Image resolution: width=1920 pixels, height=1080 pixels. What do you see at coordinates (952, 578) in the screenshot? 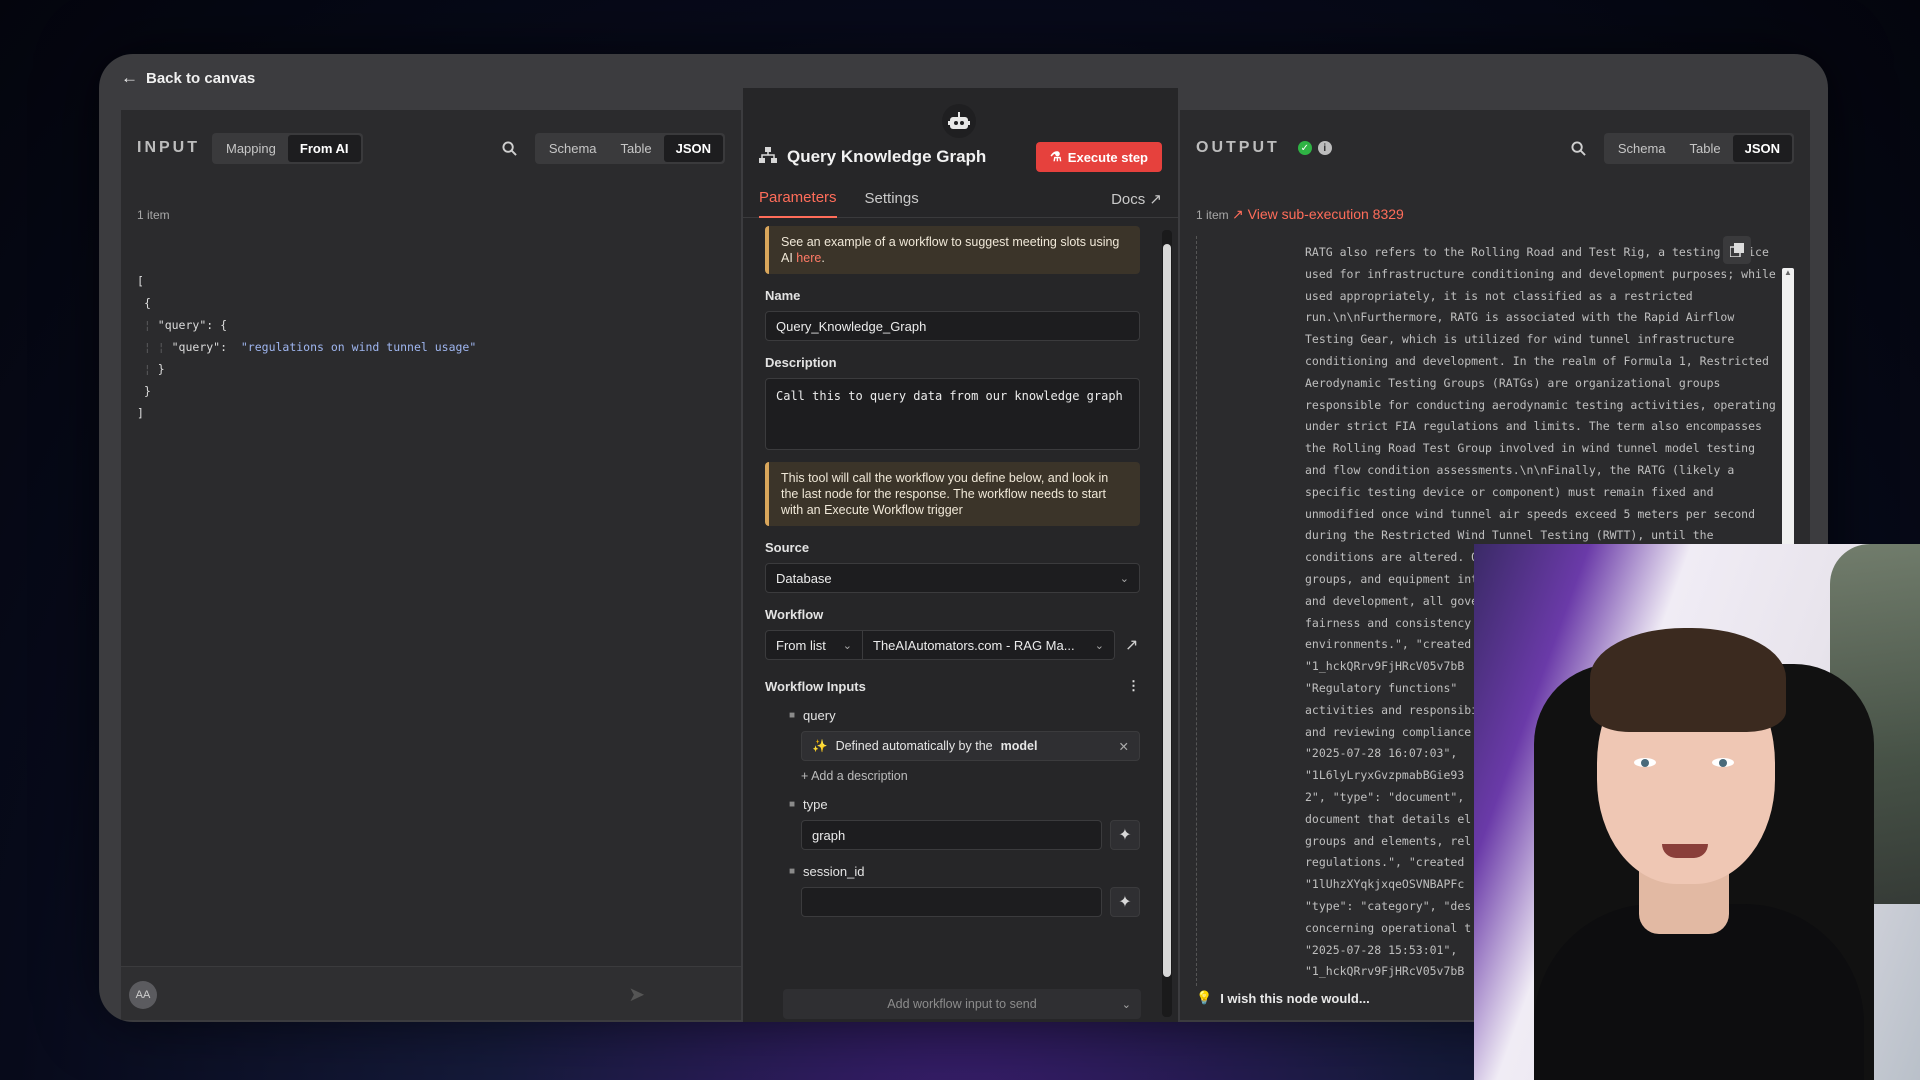
I see `source-select: Database ⌄` at bounding box center [952, 578].